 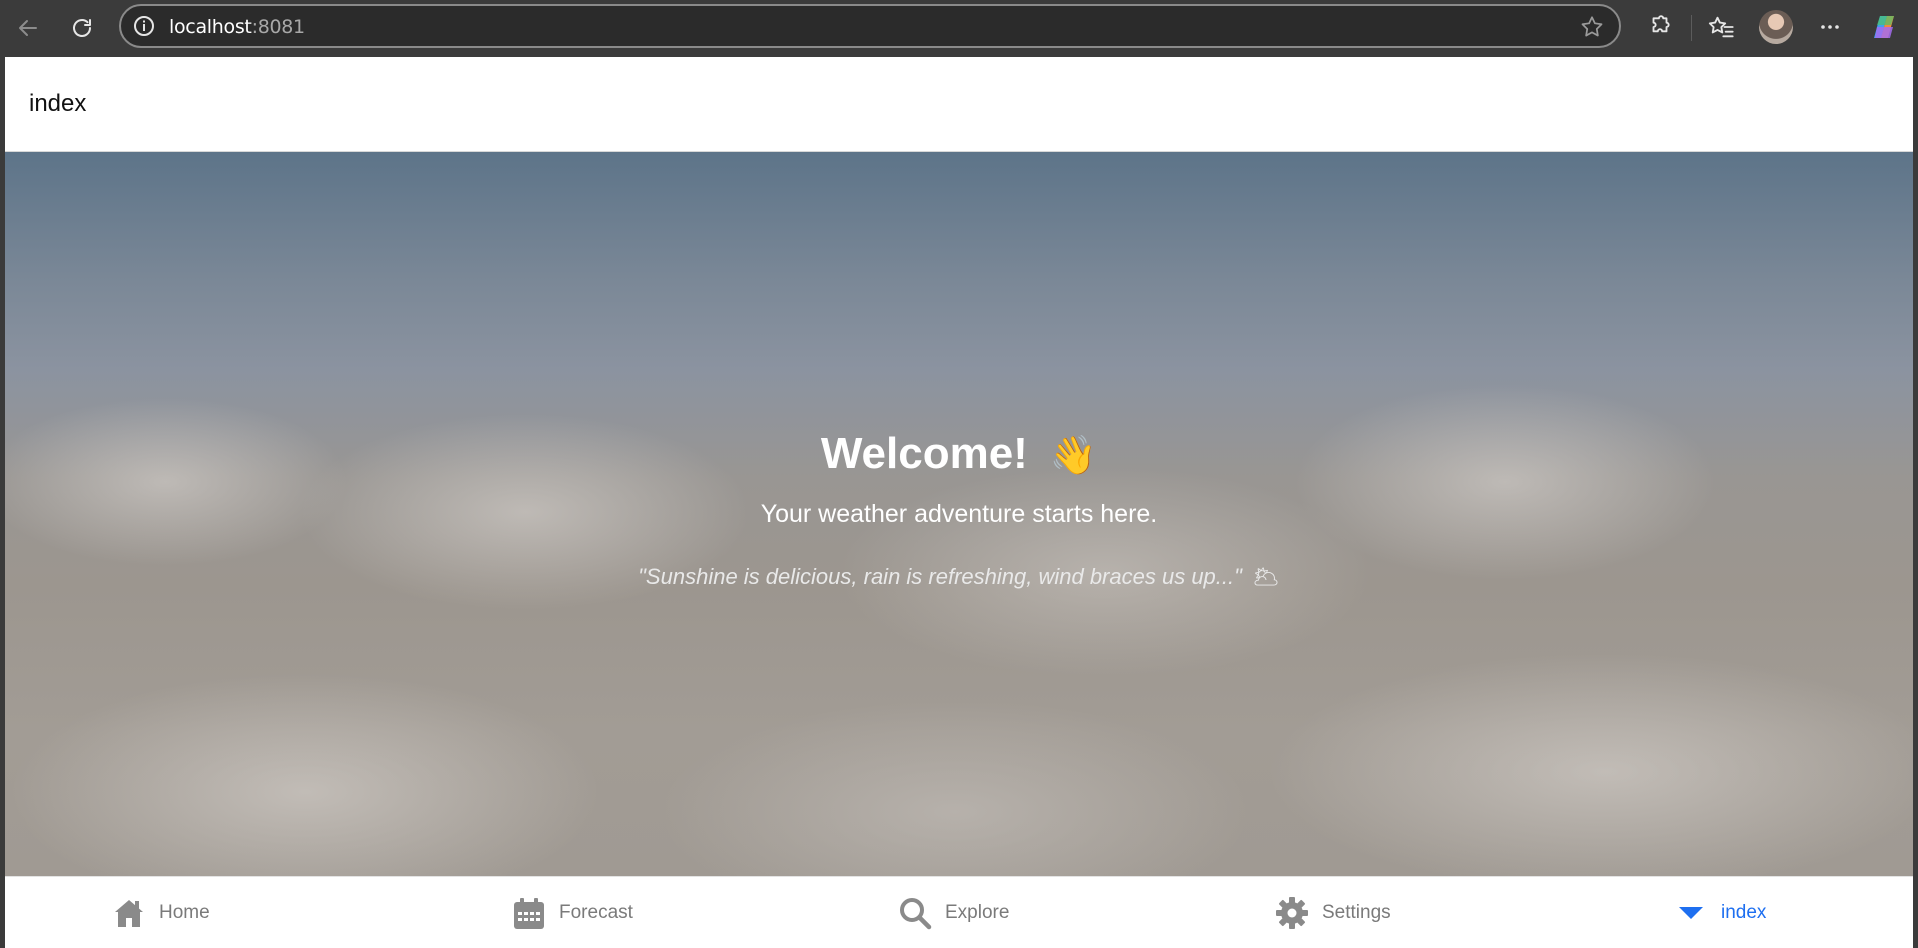 I want to click on url-text: localhost:8081, so click(x=237, y=27).